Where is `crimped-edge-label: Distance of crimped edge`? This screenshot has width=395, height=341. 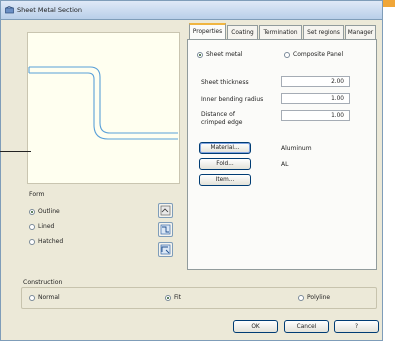 crimped-edge-label: Distance of crimped edge is located at coordinates (222, 118).